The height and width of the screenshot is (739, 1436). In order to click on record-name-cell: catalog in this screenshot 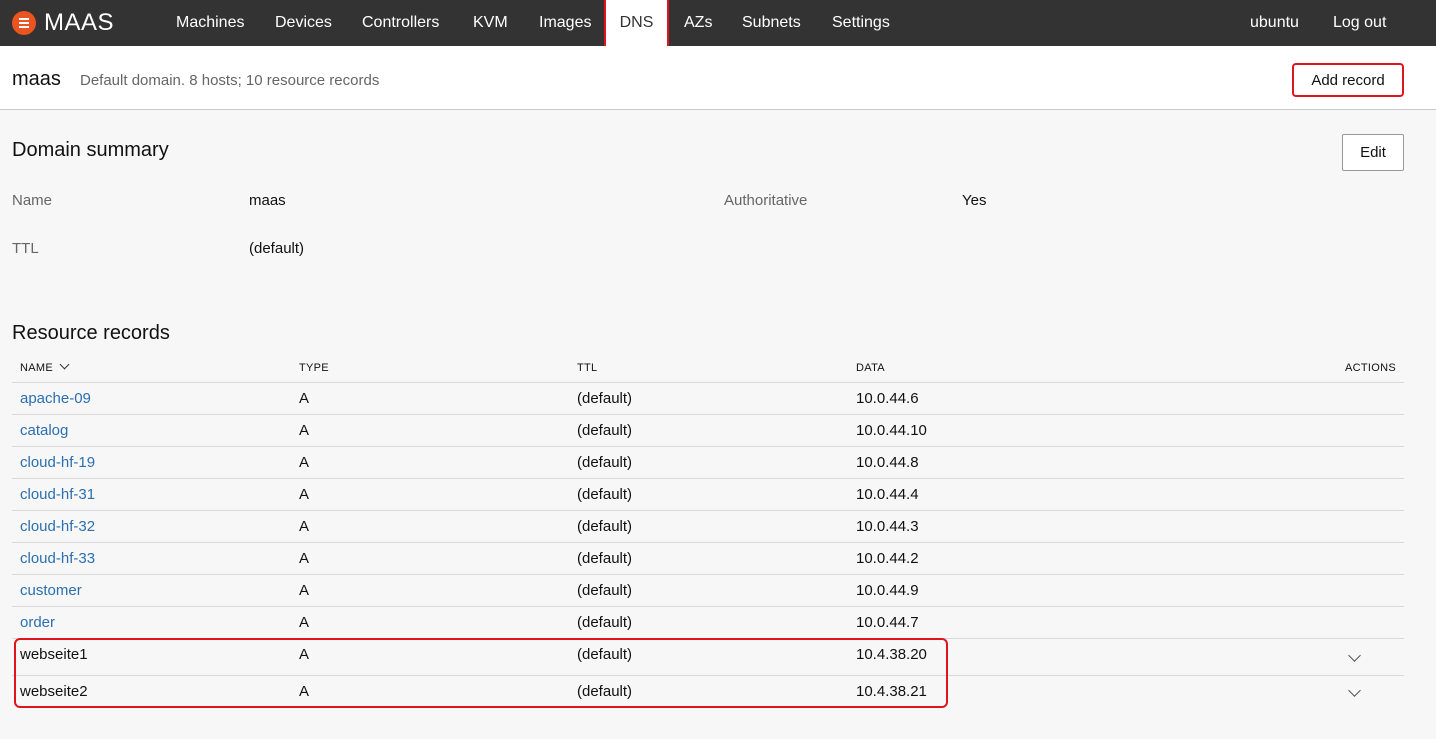, I will do `click(44, 430)`.